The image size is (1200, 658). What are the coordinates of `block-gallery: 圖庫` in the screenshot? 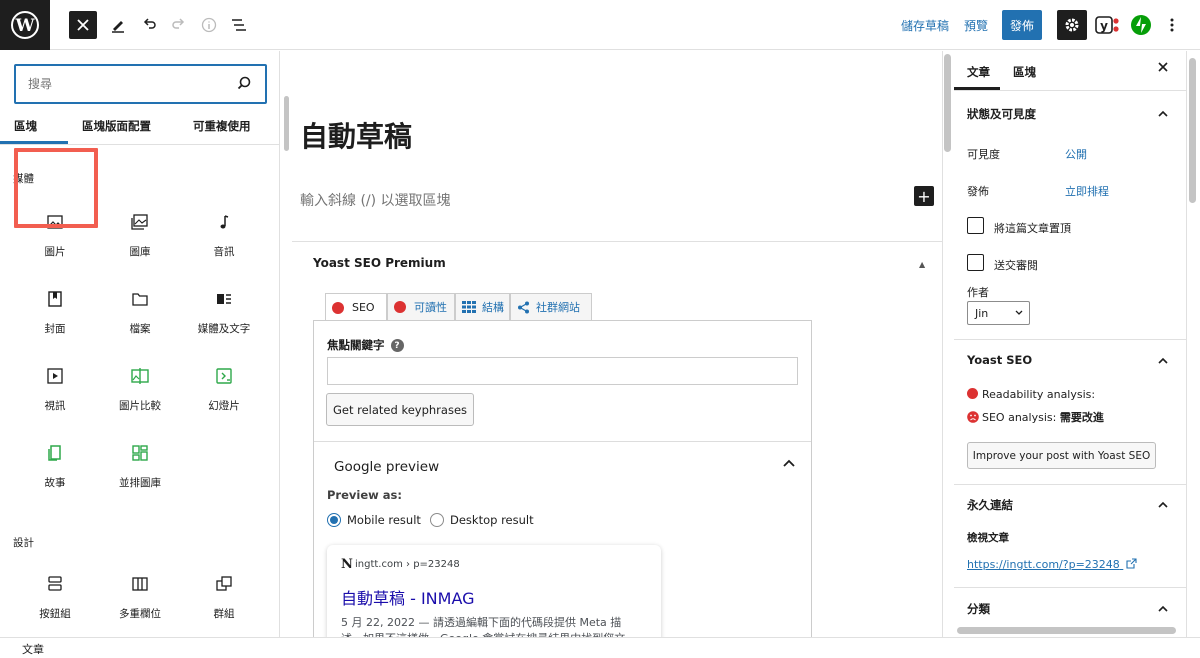 It's located at (140, 239).